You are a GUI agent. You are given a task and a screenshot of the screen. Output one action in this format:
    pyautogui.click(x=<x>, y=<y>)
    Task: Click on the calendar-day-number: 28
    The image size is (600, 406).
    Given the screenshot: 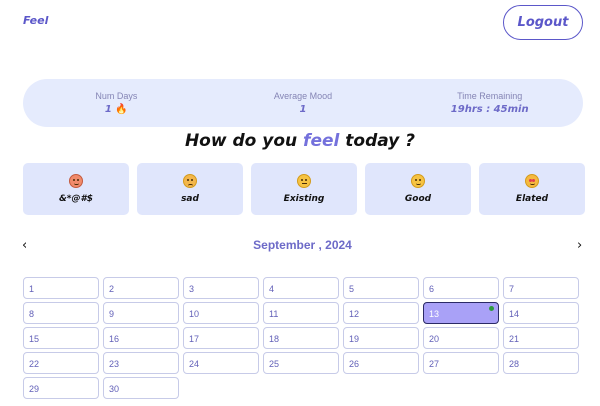 What is the action you would take?
    pyautogui.click(x=514, y=364)
    